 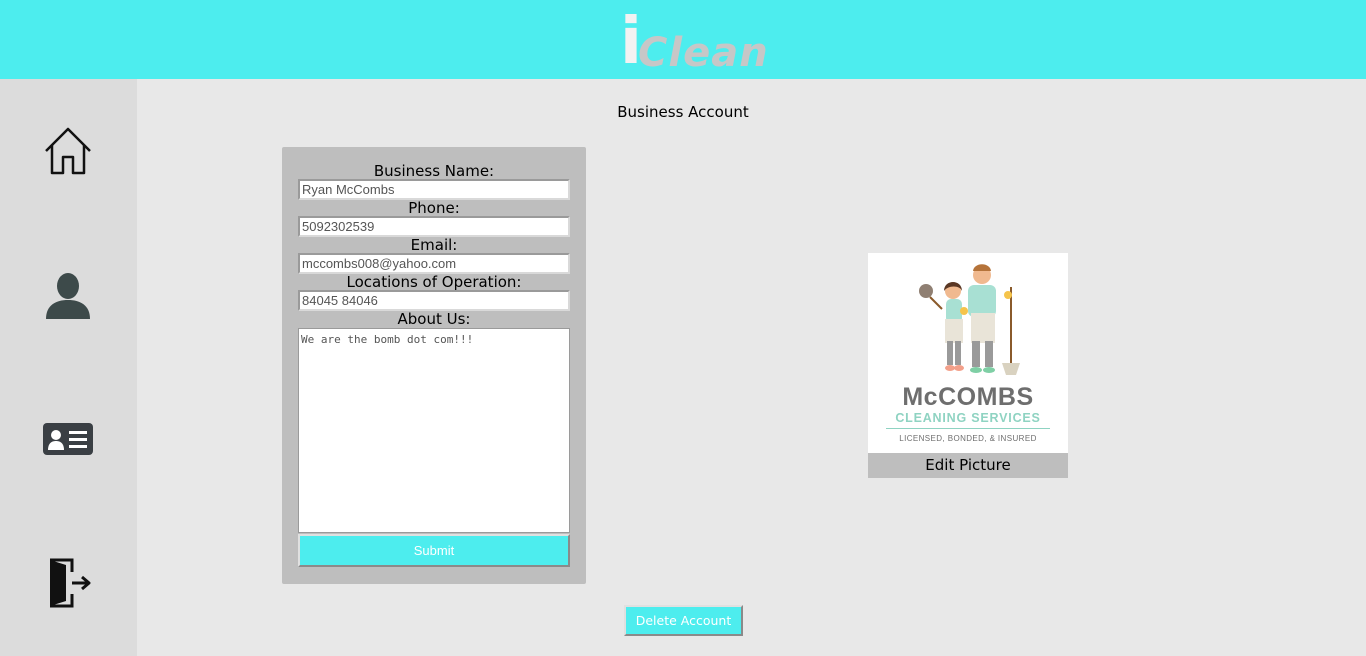 What do you see at coordinates (434, 226) in the screenshot?
I see `phone-input: 5092302539` at bounding box center [434, 226].